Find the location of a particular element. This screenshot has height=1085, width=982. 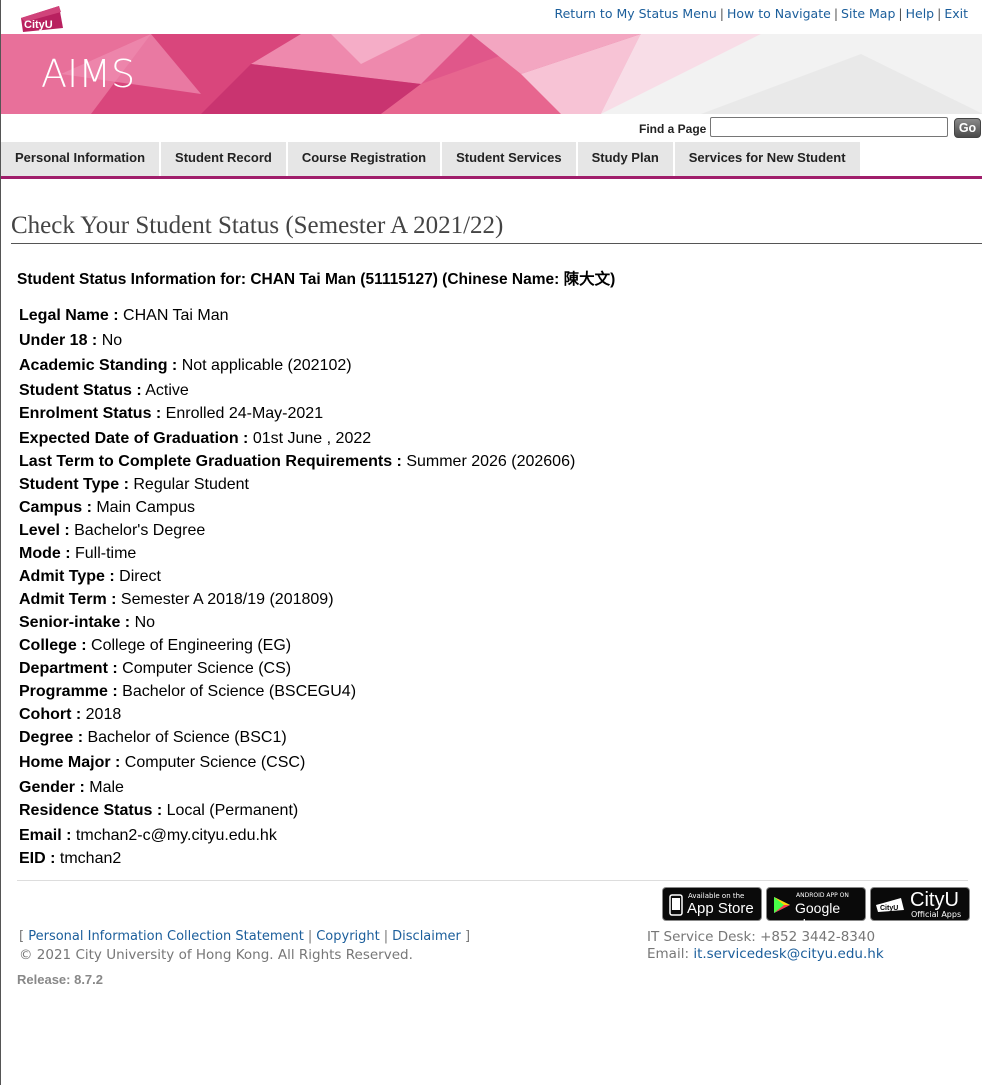

field-legal-name: Legal Name : CHAN Tai Man is located at coordinates (124, 315).